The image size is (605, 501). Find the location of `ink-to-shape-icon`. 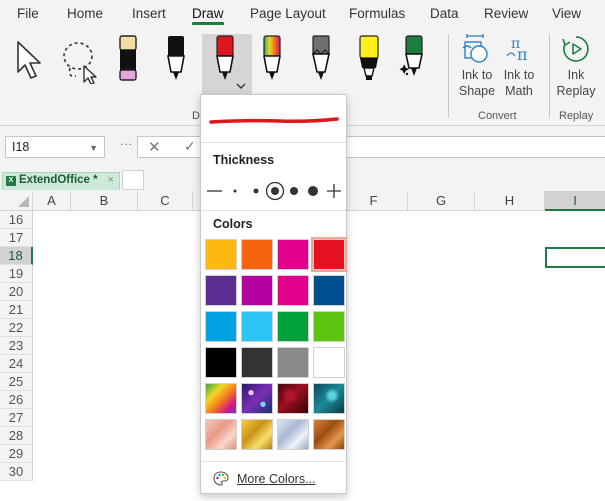

ink-to-shape-icon is located at coordinates (475, 48).